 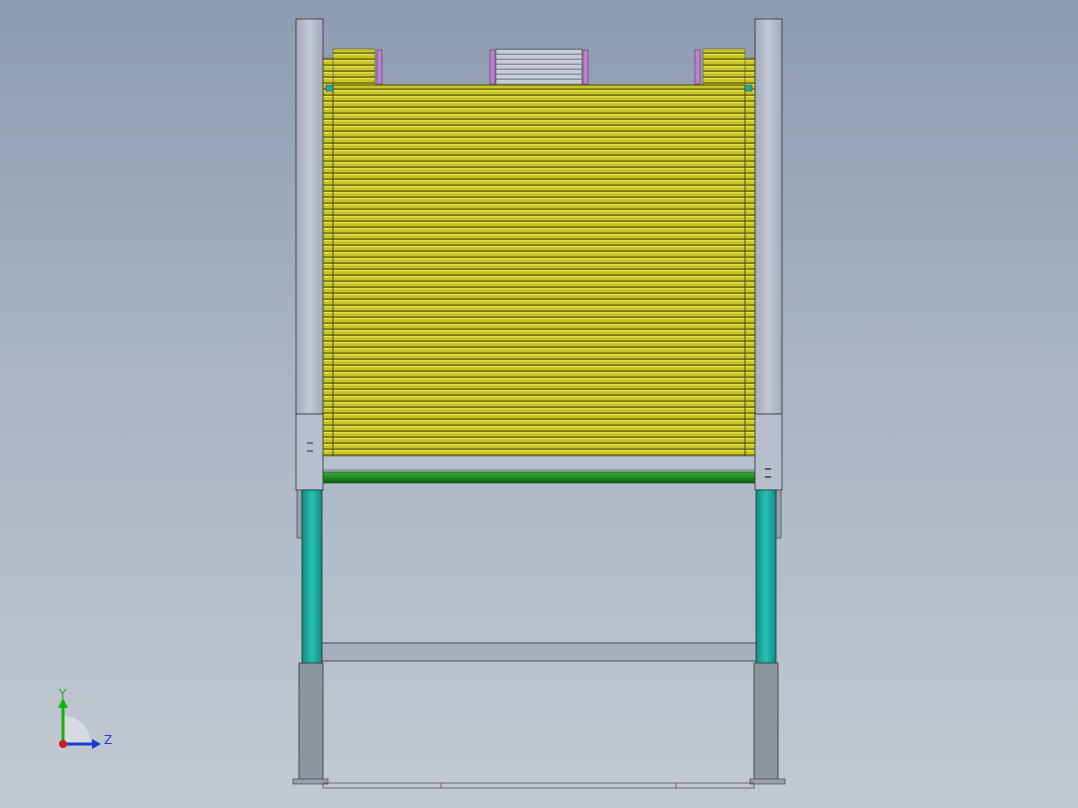 I want to click on post-right, so click(x=768, y=216).